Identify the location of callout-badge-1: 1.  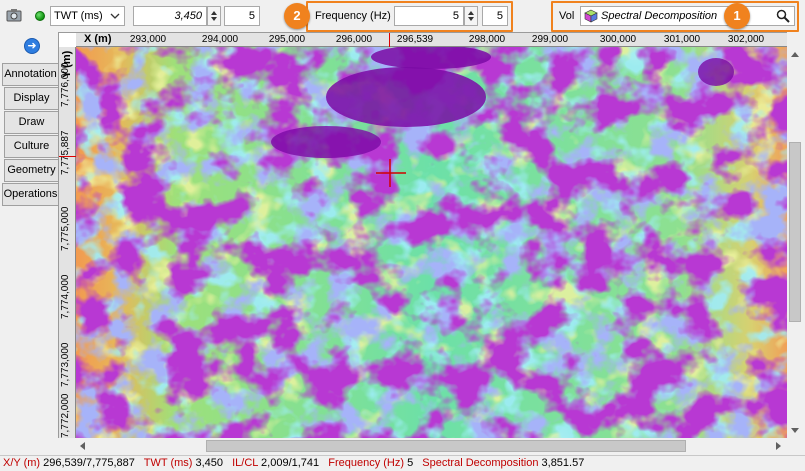
(737, 16).